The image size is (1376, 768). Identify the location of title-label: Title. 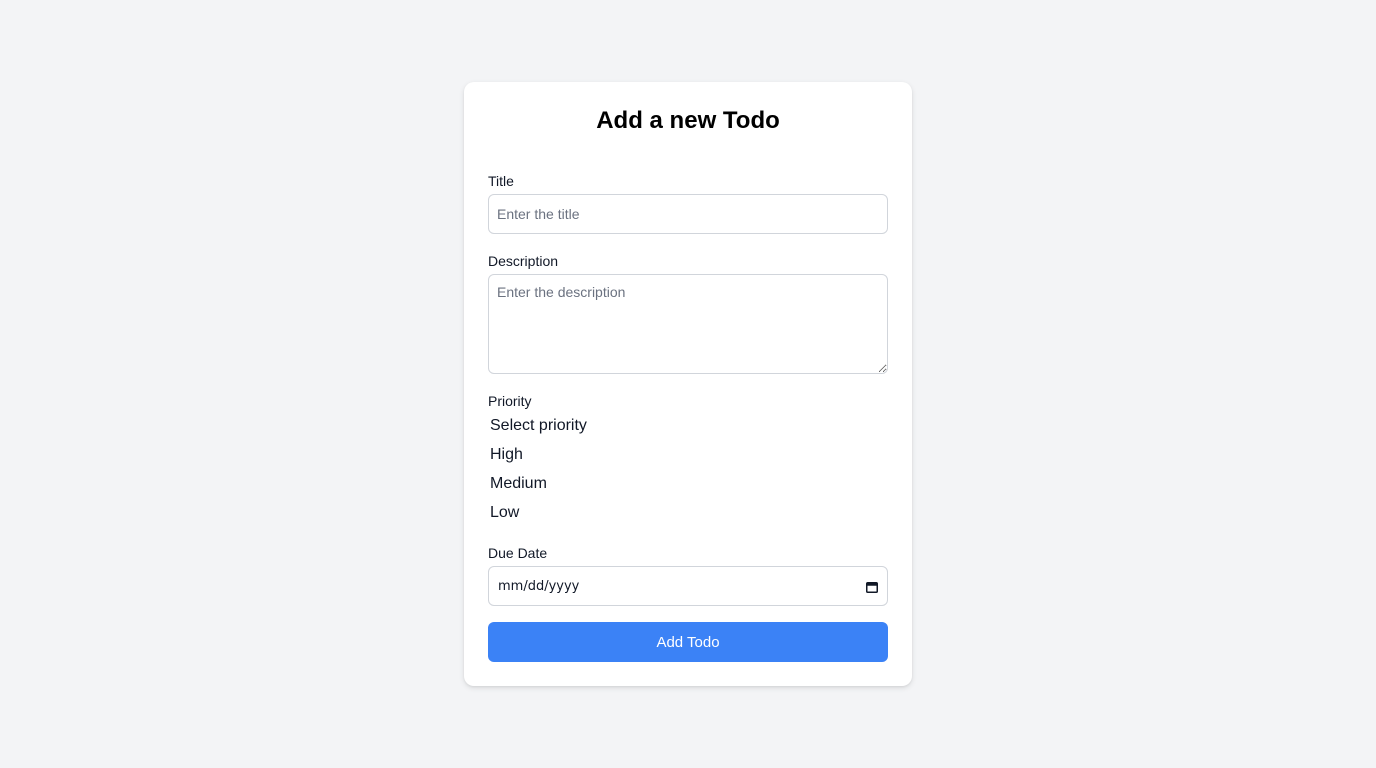
(501, 181).